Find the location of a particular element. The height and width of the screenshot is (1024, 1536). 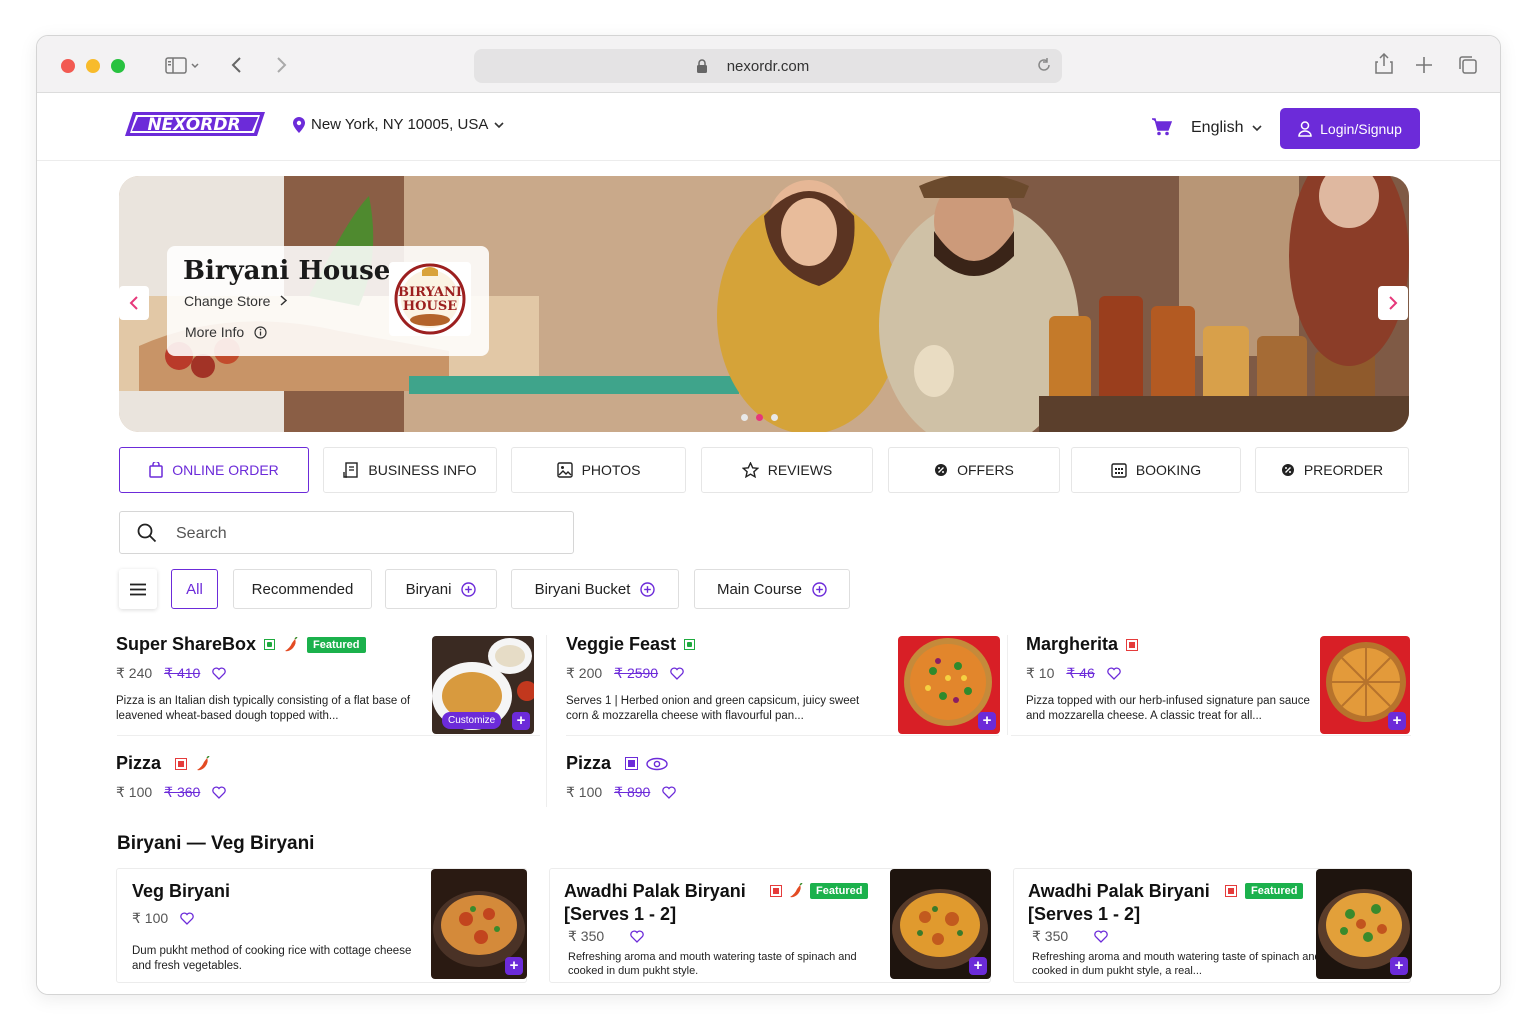

cart-icon is located at coordinates (1162, 129).